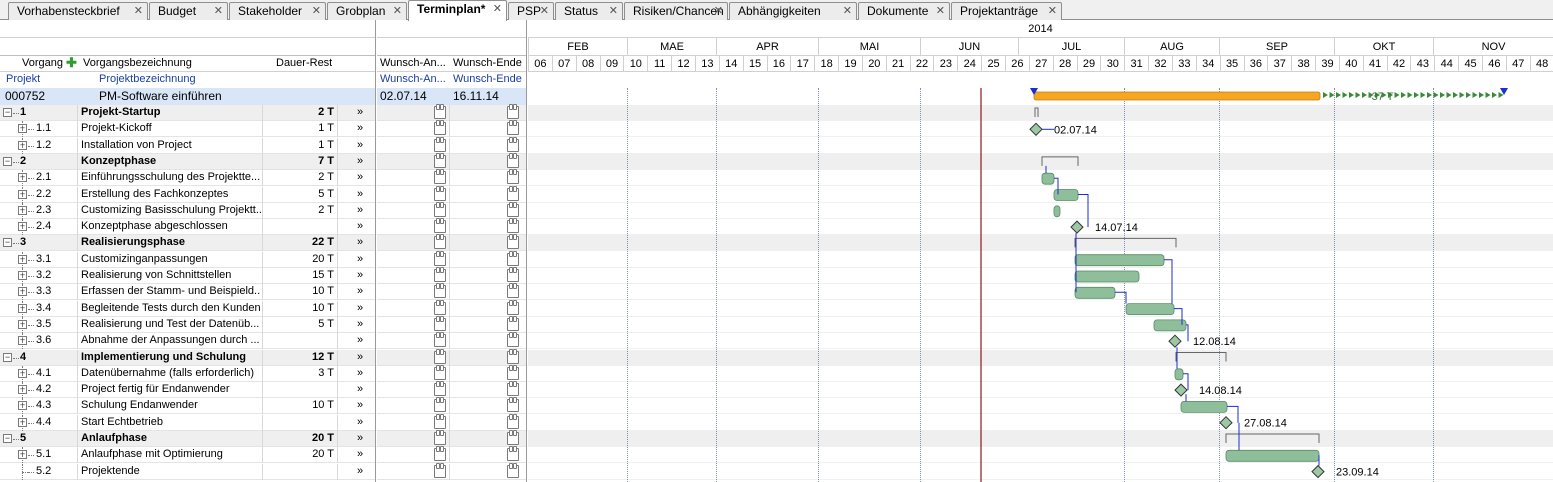 This screenshot has width=1553, height=482. Describe the element at coordinates (188, 11) in the screenshot. I see `tab-budget: Budget ✕` at that location.